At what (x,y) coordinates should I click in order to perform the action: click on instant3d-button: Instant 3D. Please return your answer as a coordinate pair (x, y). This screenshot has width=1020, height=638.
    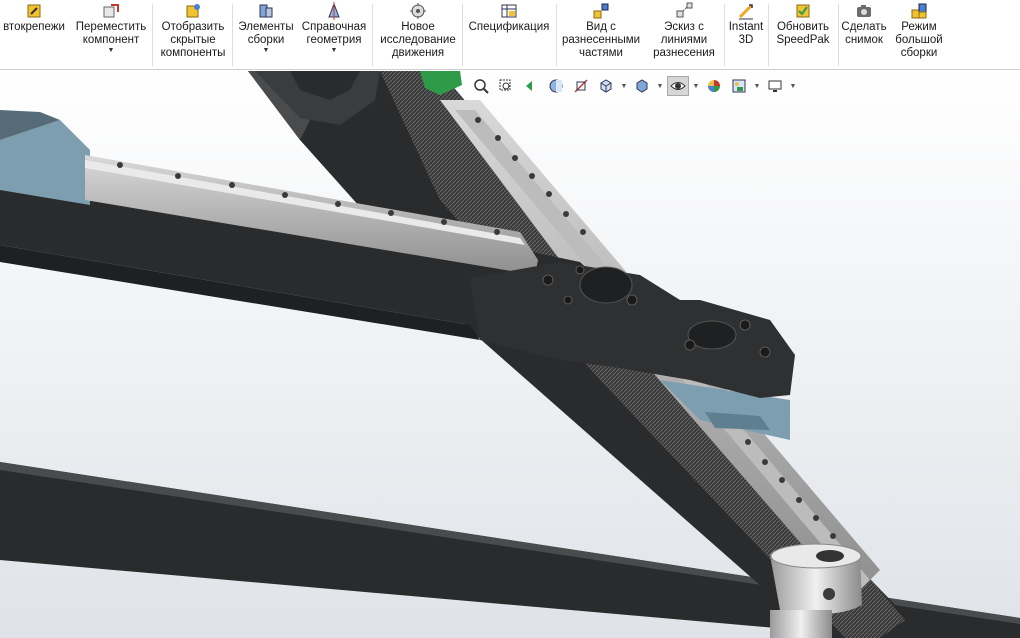
    Looking at the image, I should click on (746, 35).